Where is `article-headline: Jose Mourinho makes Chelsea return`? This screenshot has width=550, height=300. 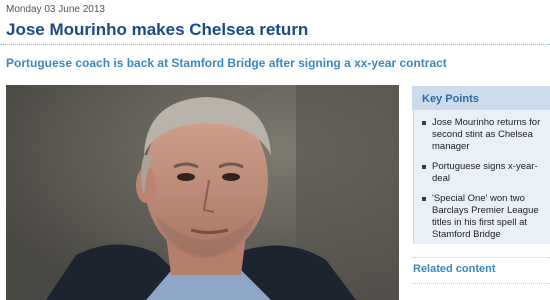
article-headline: Jose Mourinho makes Chelsea return is located at coordinates (157, 29).